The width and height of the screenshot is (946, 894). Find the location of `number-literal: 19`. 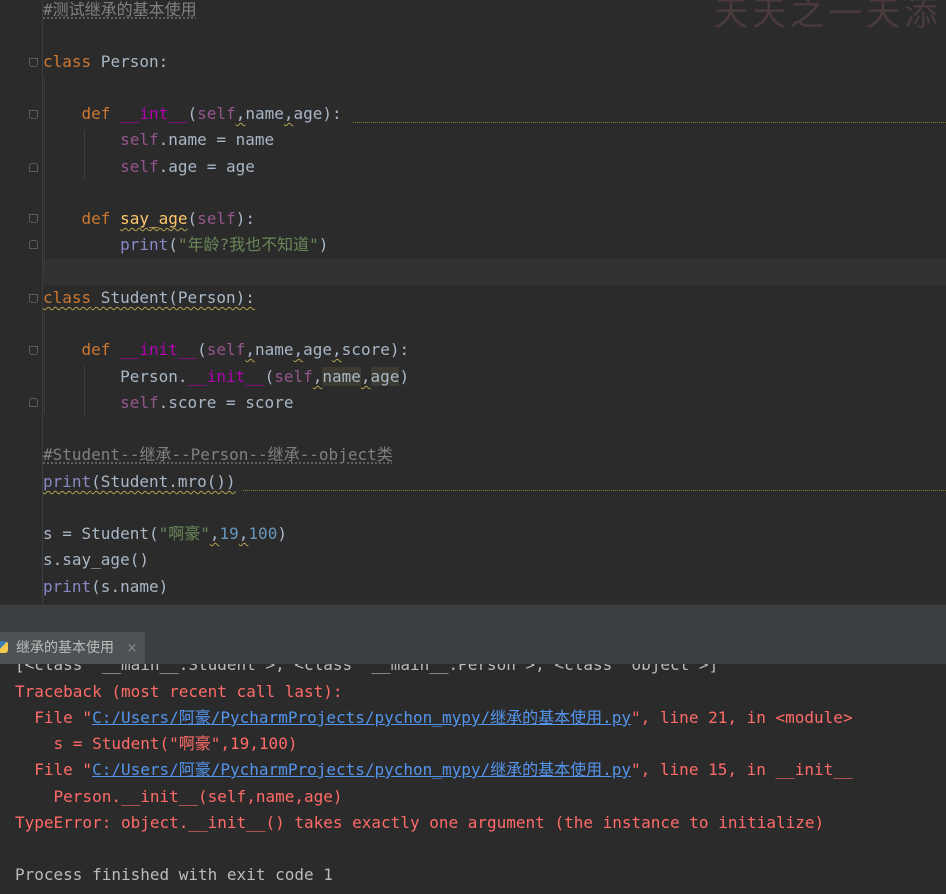

number-literal: 19 is located at coordinates (229, 533).